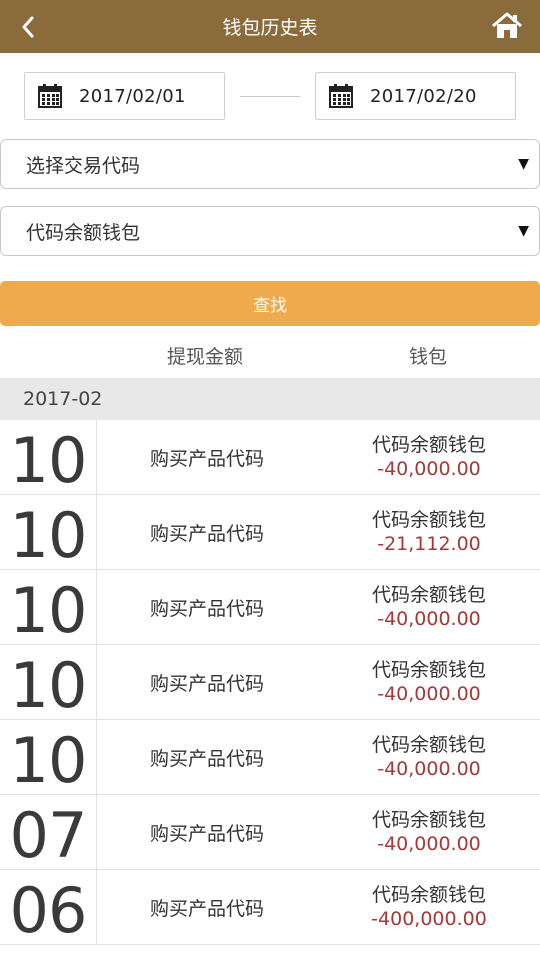 The width and height of the screenshot is (540, 960). What do you see at coordinates (270, 532) in the screenshot?
I see `list-item: 10 购买产品代码 代码余额钱包 -21,112.00` at bounding box center [270, 532].